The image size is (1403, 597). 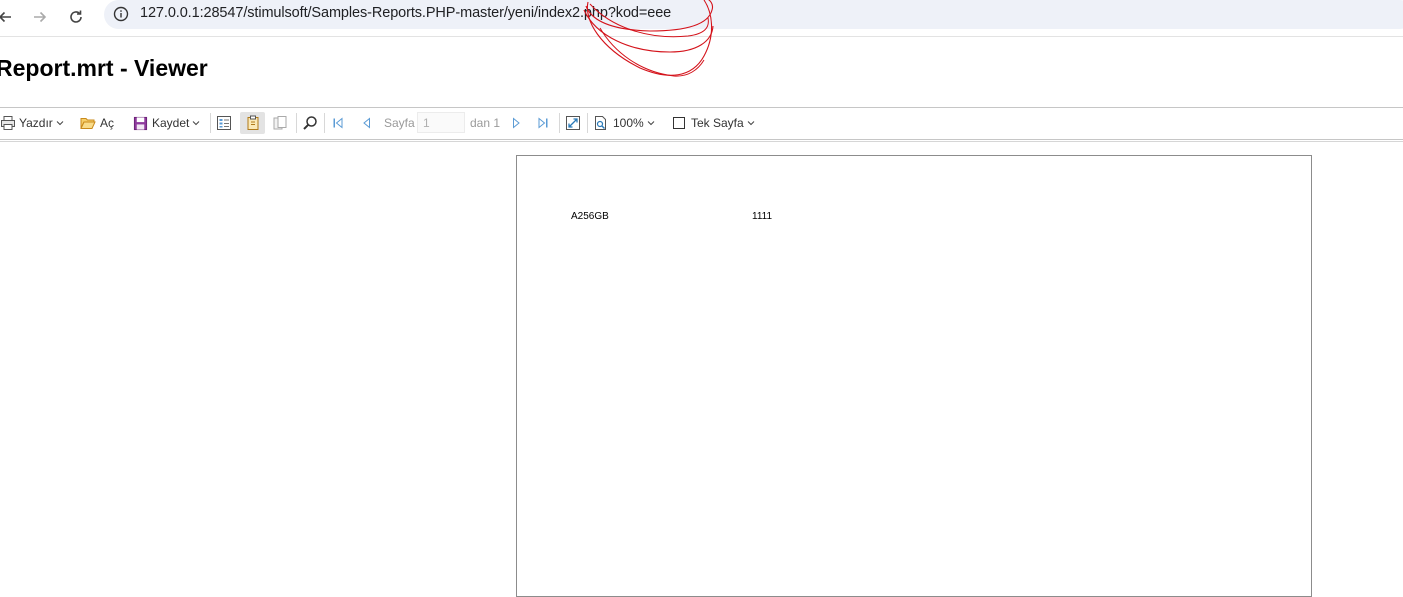 I want to click on forward-button, so click(x=40, y=17).